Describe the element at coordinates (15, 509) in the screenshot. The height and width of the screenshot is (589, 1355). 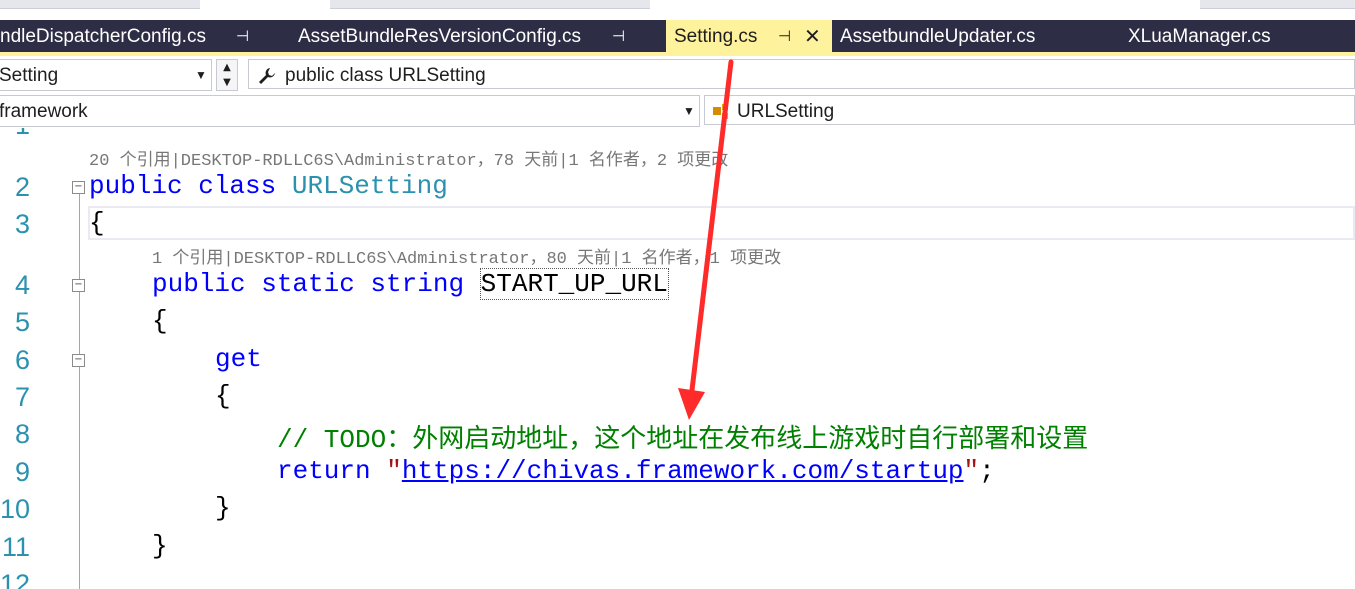
I see `line-number: 10` at that location.